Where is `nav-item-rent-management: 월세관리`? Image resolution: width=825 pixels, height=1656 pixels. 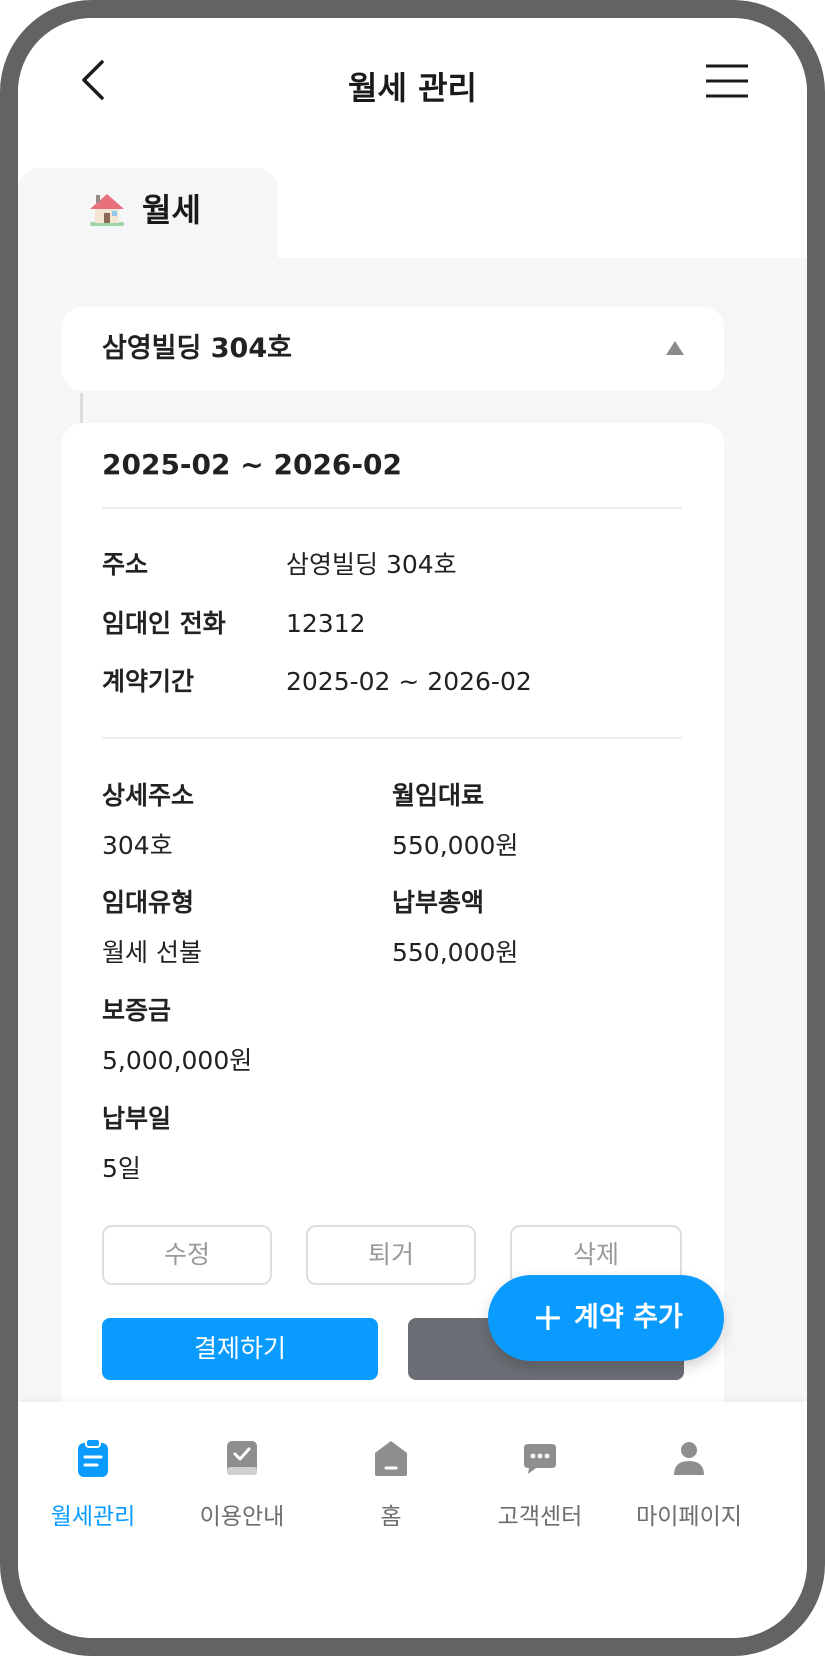 nav-item-rent-management: 월세관리 is located at coordinates (93, 1477).